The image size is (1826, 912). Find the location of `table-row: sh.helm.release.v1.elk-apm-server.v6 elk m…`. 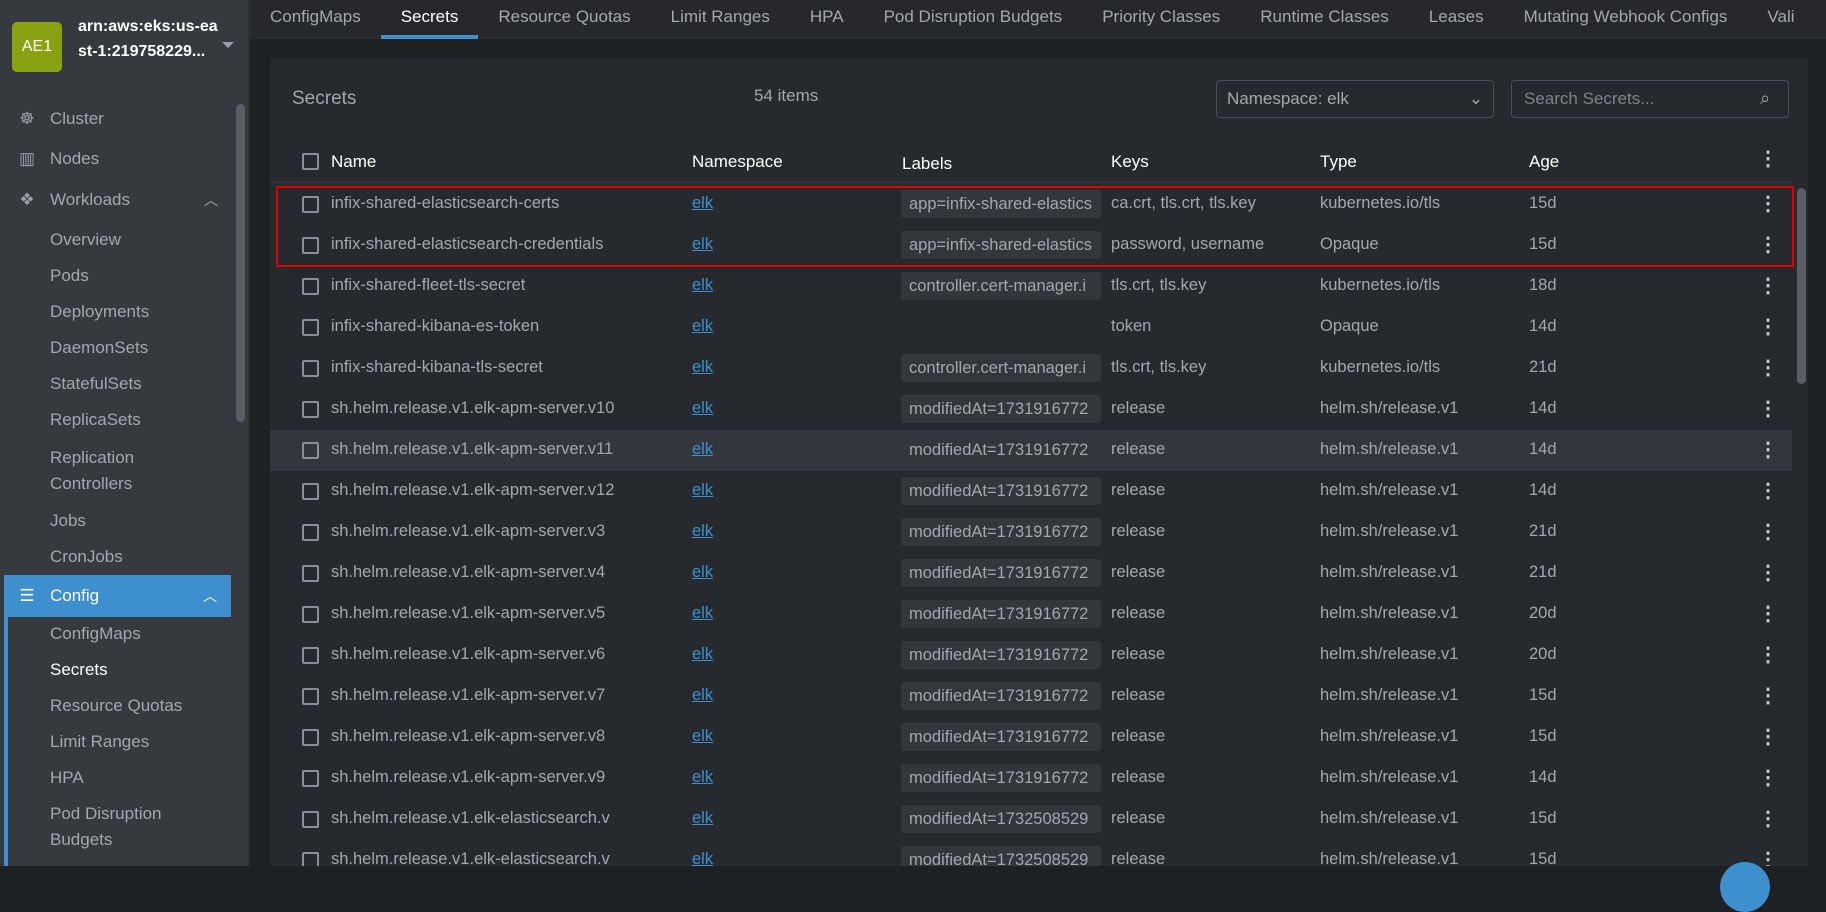

table-row: sh.helm.release.v1.elk-apm-server.v6 elk m… is located at coordinates (1031, 655).